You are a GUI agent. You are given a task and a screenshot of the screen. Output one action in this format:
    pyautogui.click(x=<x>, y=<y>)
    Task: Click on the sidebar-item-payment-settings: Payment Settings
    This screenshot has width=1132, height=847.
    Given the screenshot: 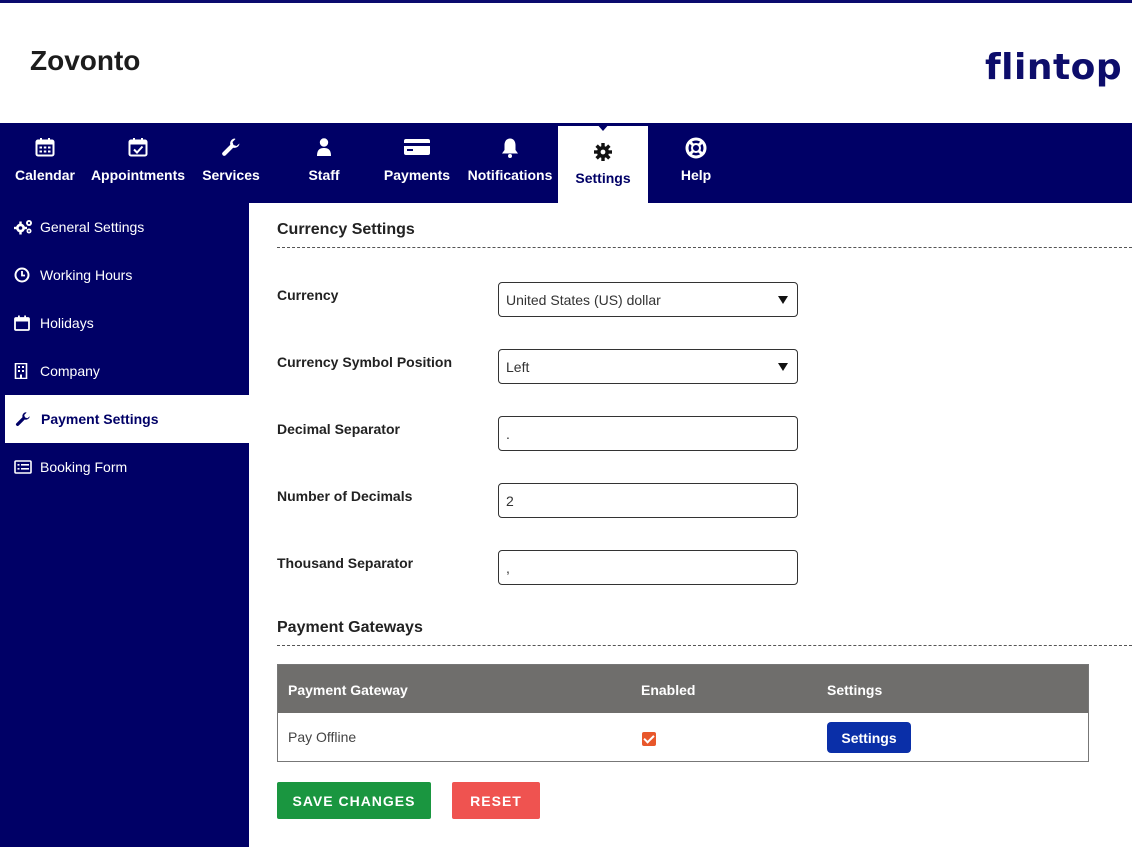 What is the action you would take?
    pyautogui.click(x=127, y=419)
    